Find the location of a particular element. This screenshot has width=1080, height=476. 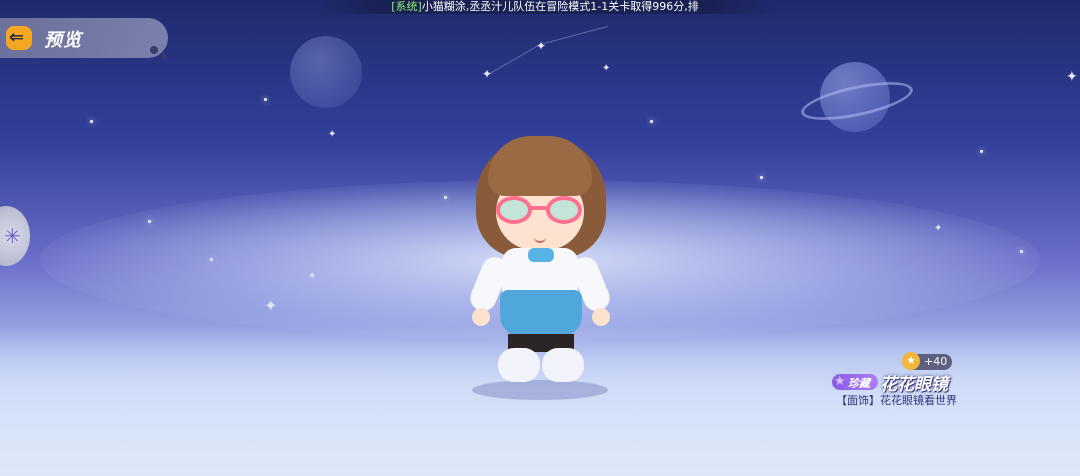

character-bow-tie is located at coordinates (541, 255).